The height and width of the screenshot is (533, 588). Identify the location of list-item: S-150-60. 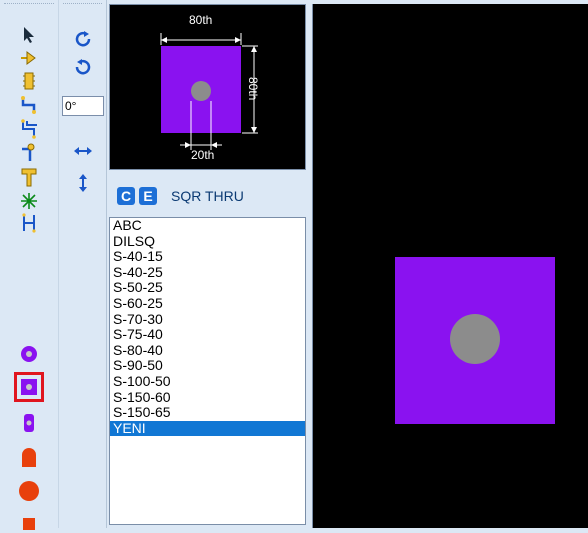
(207, 397).